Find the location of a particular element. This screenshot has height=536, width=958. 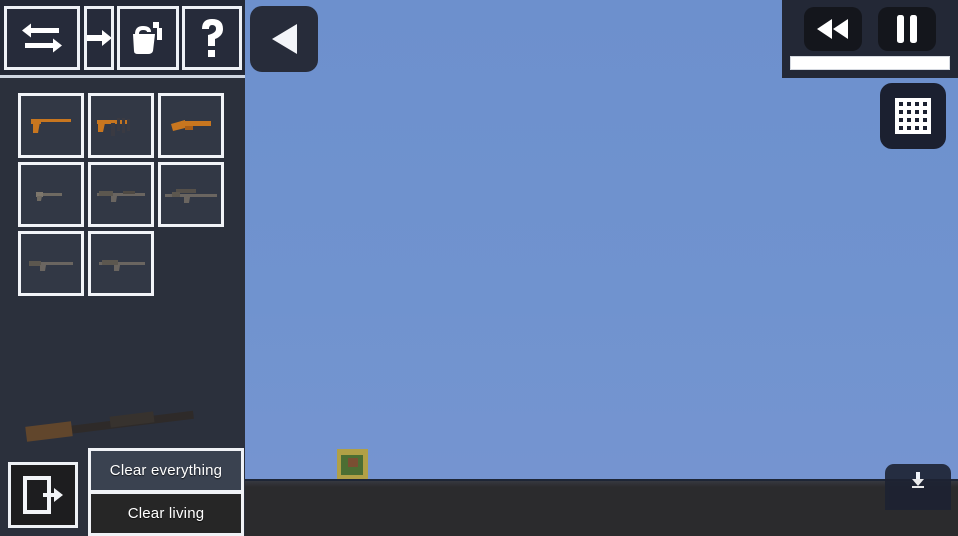

rifle-sprite is located at coordinates (121, 195).